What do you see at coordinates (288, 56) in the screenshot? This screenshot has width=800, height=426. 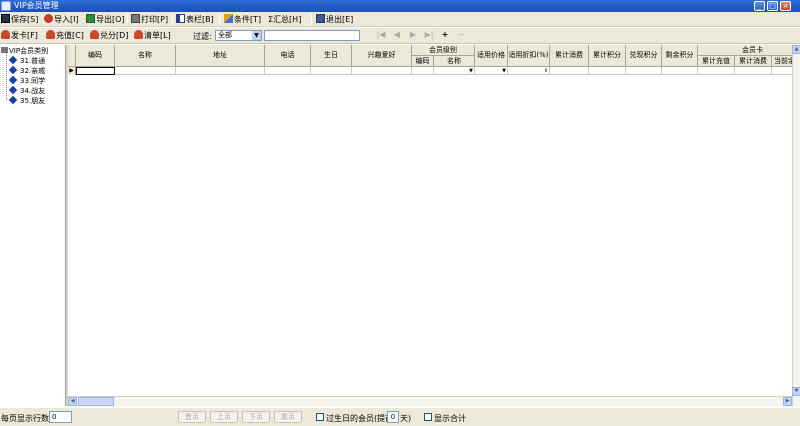 I see `header-phone: 电话` at bounding box center [288, 56].